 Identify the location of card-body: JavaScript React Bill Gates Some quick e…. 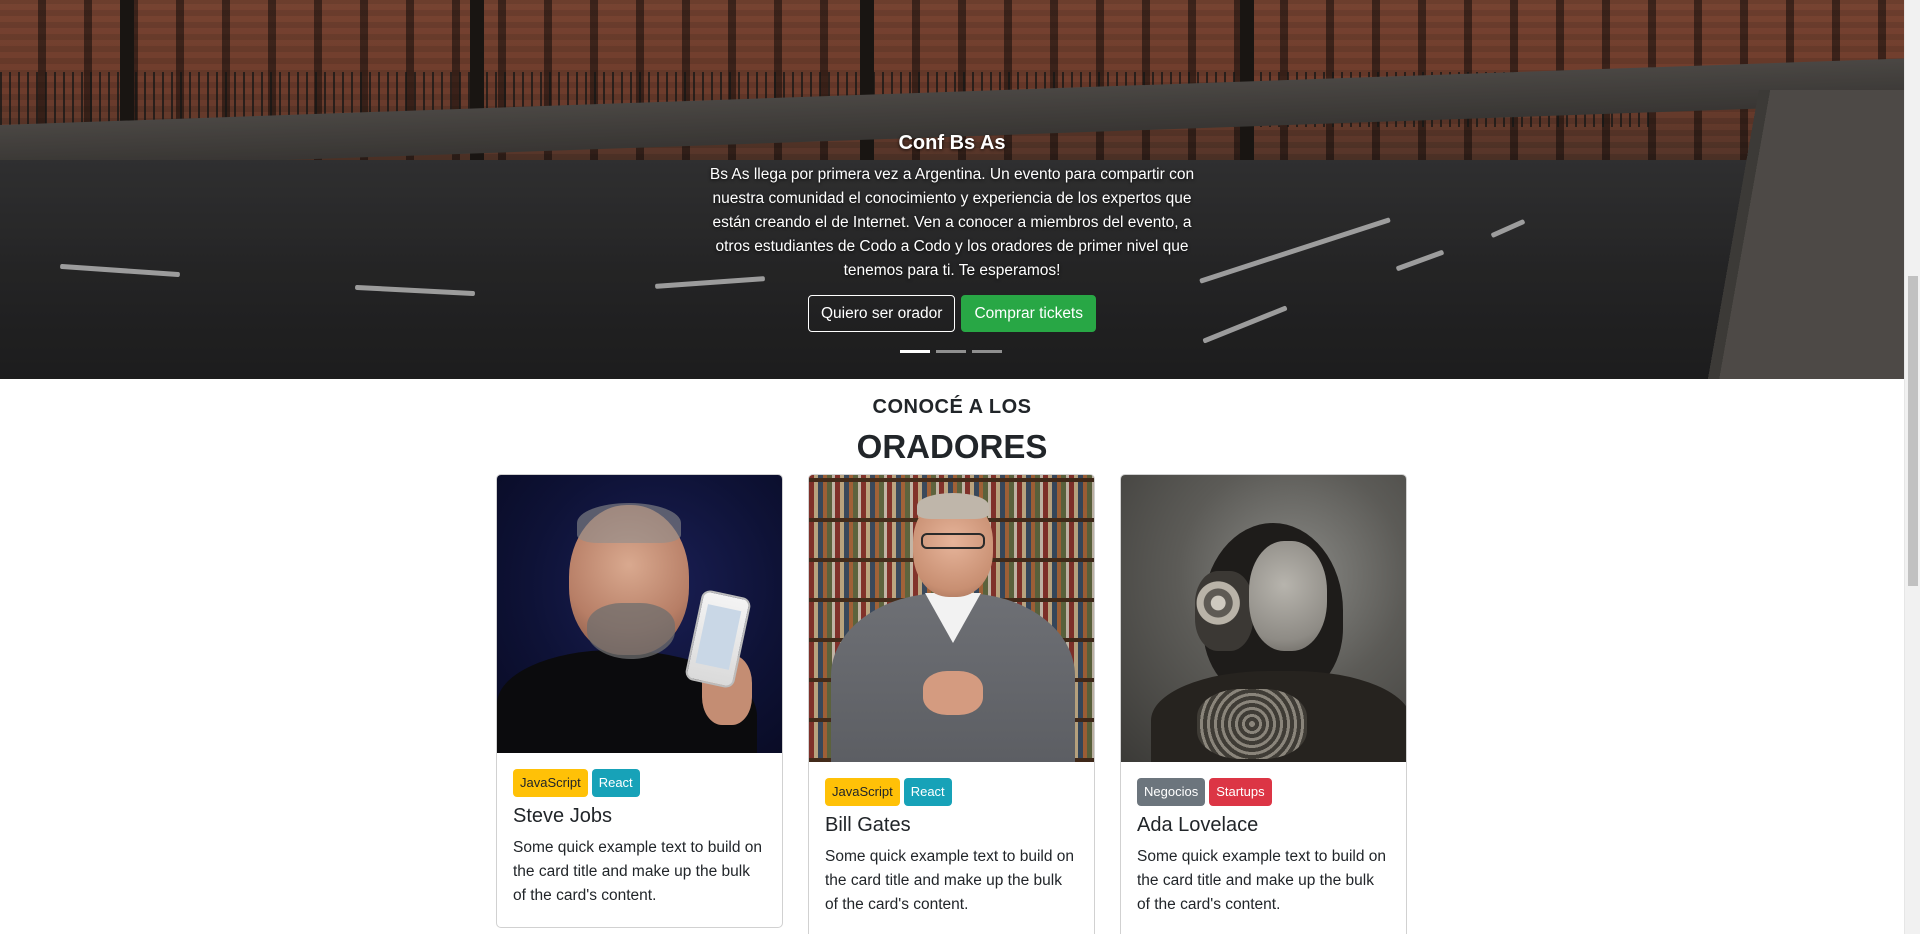
(951, 846).